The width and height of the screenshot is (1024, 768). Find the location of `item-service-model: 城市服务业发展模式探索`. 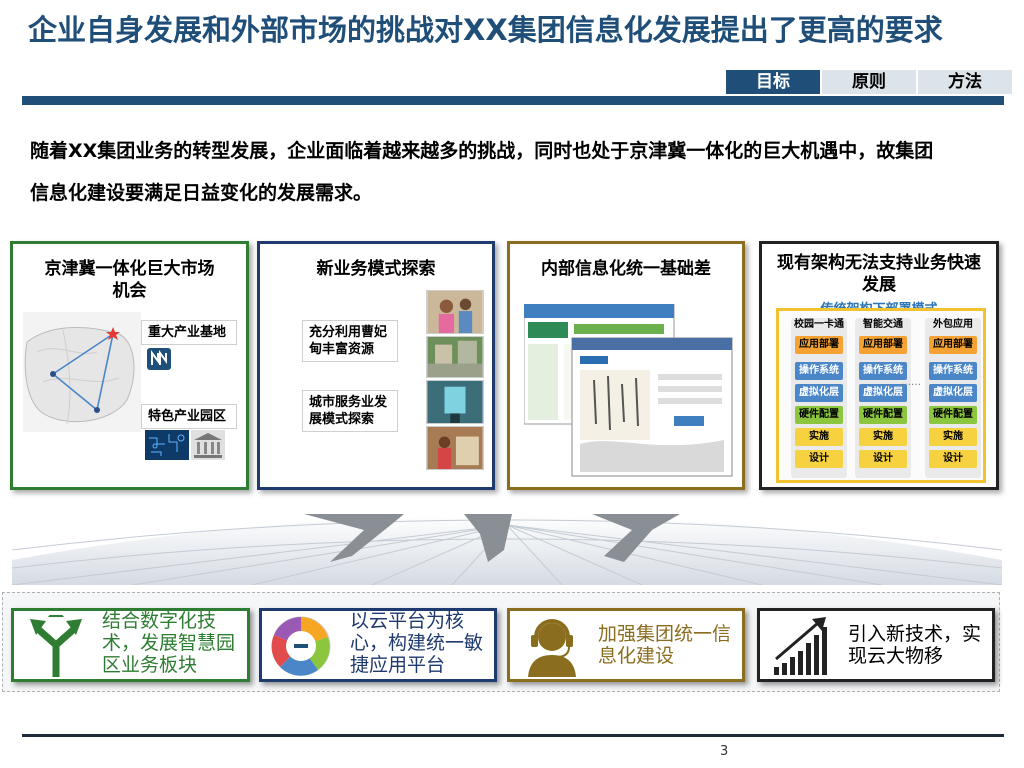

item-service-model: 城市服务业发展模式探索 is located at coordinates (350, 411).